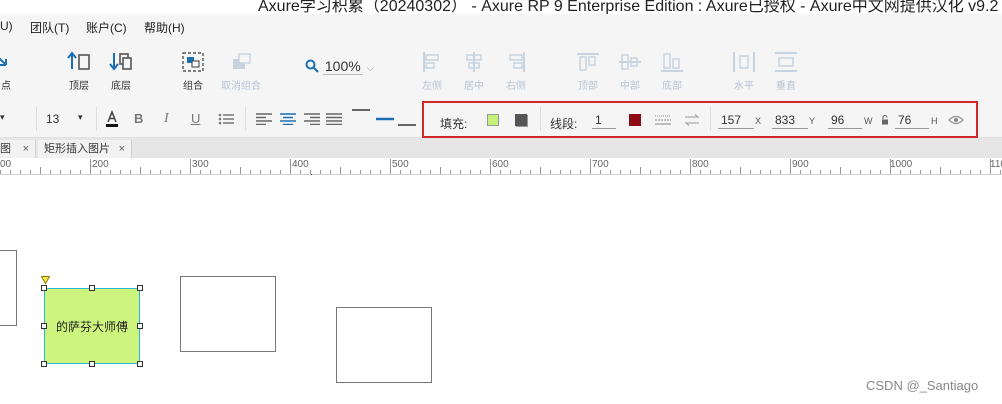 This screenshot has width=1002, height=404. I want to click on tab-insert-image: 矩形插入图片 ×, so click(85, 149).